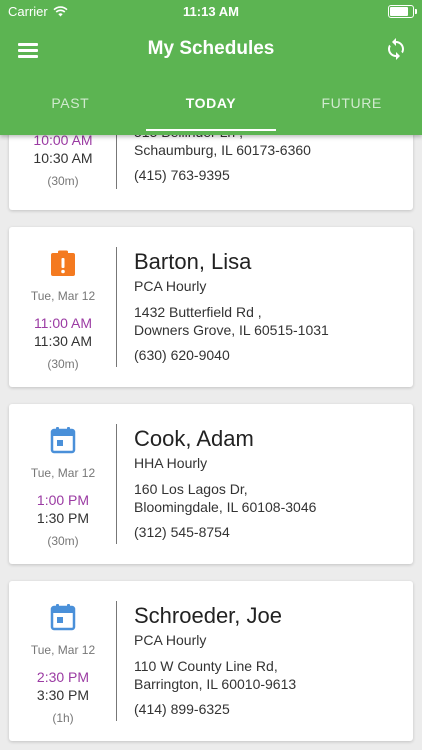  Describe the element at coordinates (268, 709) in the screenshot. I see `phone-number: (414) 899-6325` at that location.